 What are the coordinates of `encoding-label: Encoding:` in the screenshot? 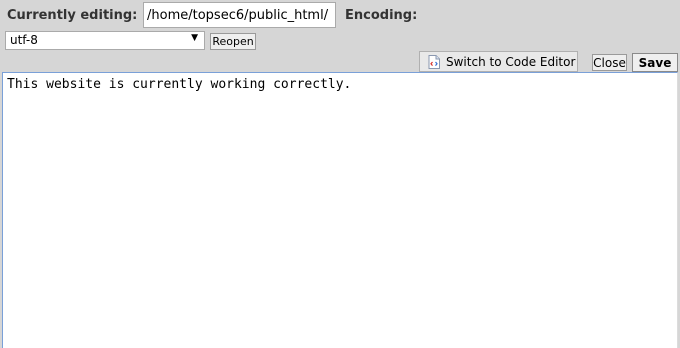 It's located at (381, 15).